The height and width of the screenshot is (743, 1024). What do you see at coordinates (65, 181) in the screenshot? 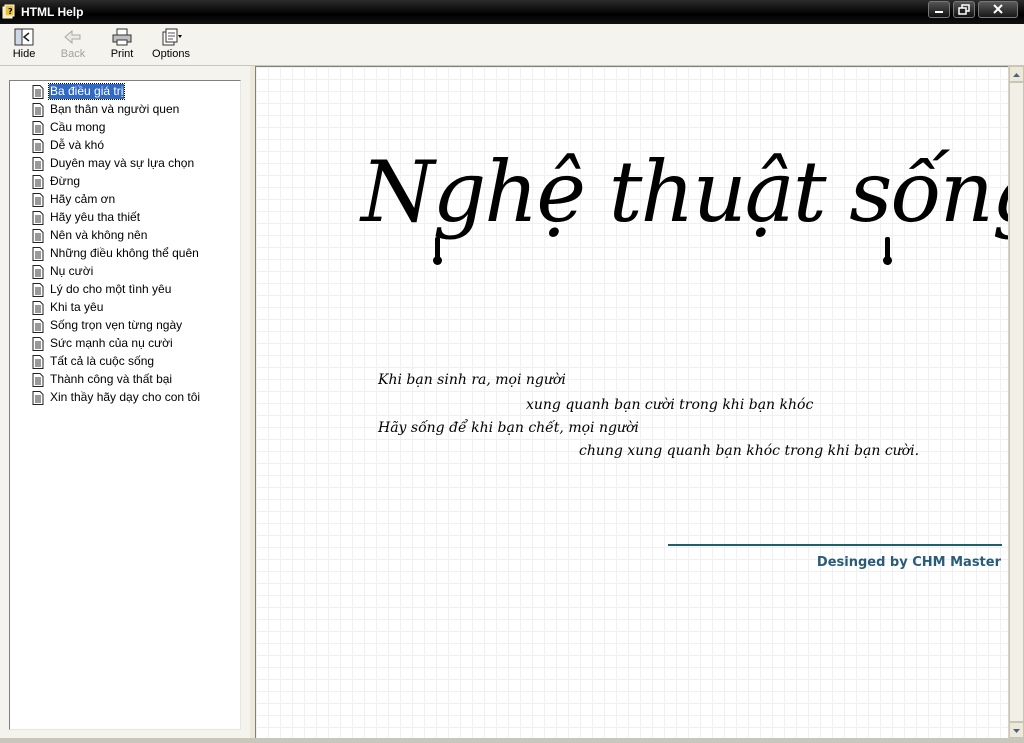
I see `topic-label: Đừng` at bounding box center [65, 181].